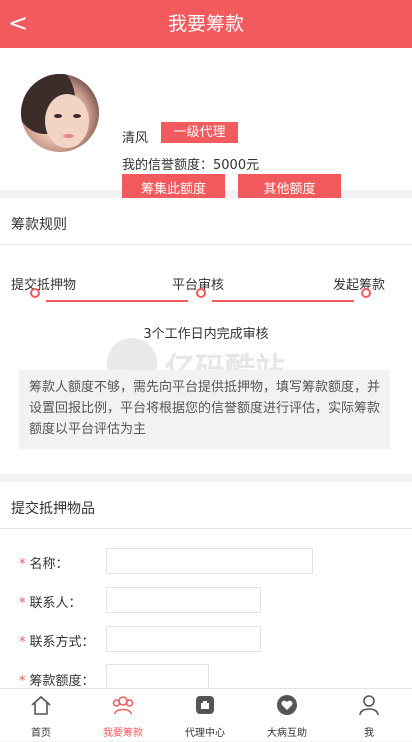  What do you see at coordinates (369, 733) in the screenshot?
I see `tab-label: 我` at bounding box center [369, 733].